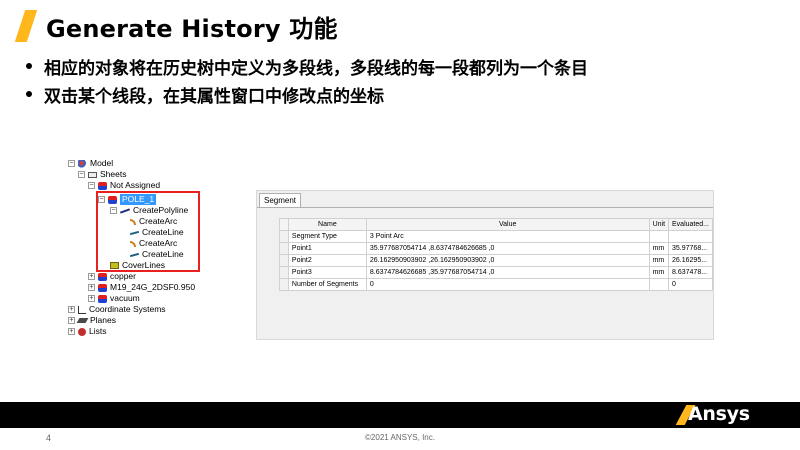 Image resolution: width=800 pixels, height=450 pixels. Describe the element at coordinates (82, 331) in the screenshot. I see `lists-icon` at that location.